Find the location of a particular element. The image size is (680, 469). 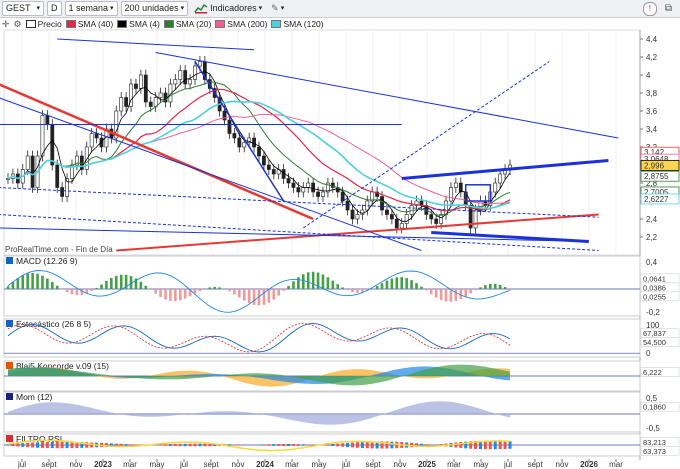

x-tick-label: 2025 is located at coordinates (427, 464).